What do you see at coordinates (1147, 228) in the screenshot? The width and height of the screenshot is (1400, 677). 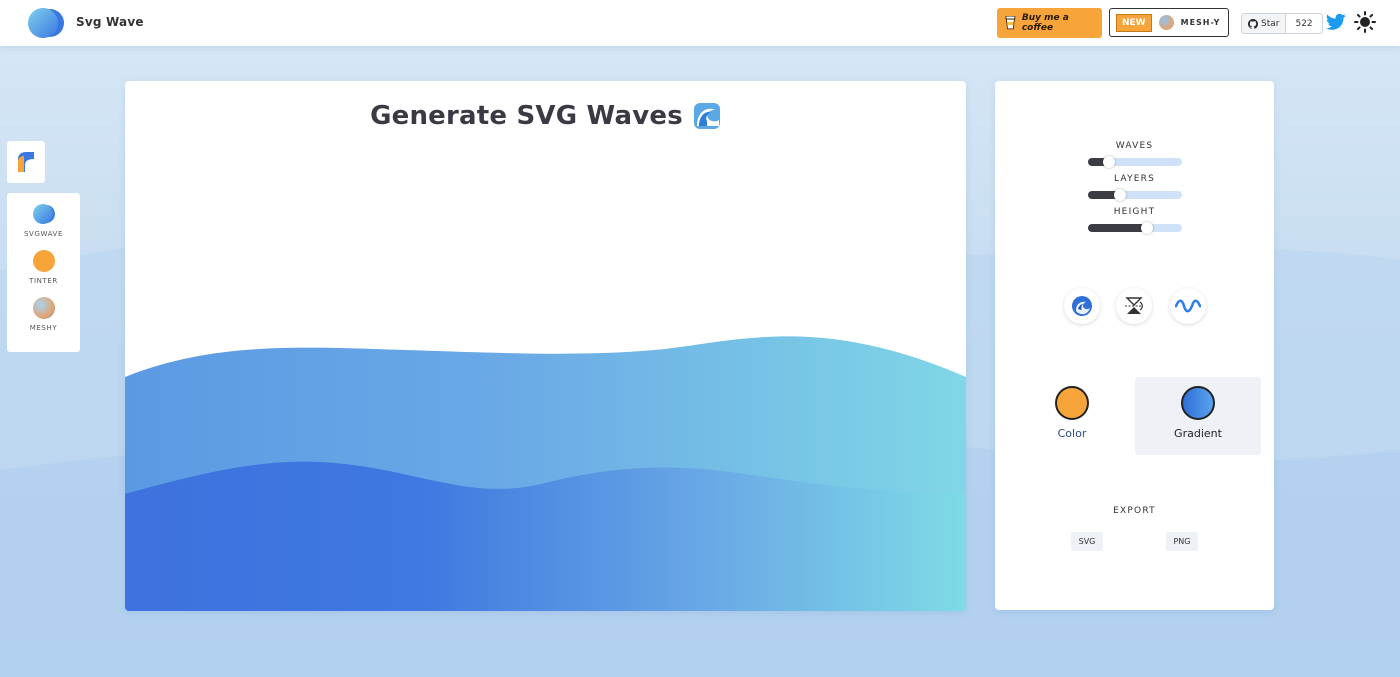 I see `height-slider-thumb` at bounding box center [1147, 228].